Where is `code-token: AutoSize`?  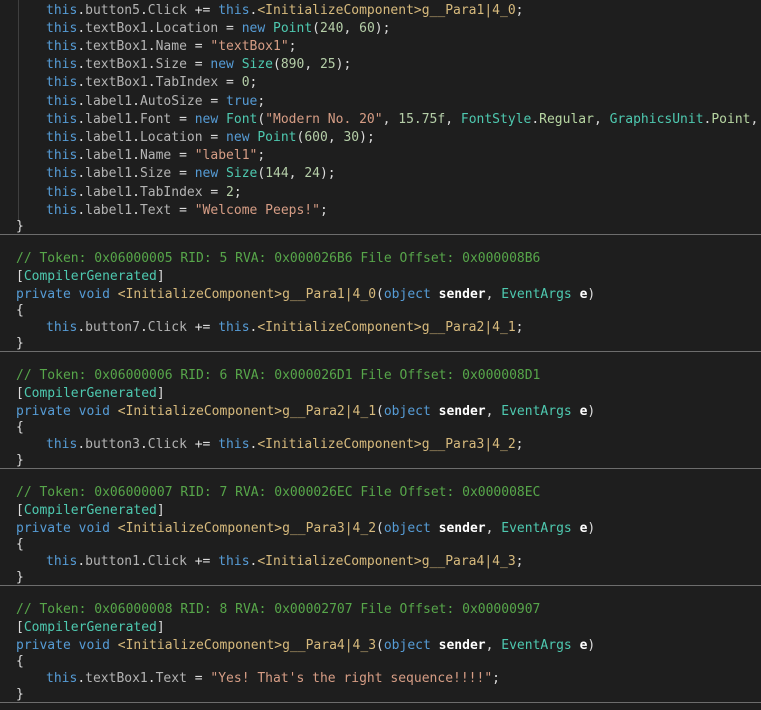 code-token: AutoSize is located at coordinates (171, 101).